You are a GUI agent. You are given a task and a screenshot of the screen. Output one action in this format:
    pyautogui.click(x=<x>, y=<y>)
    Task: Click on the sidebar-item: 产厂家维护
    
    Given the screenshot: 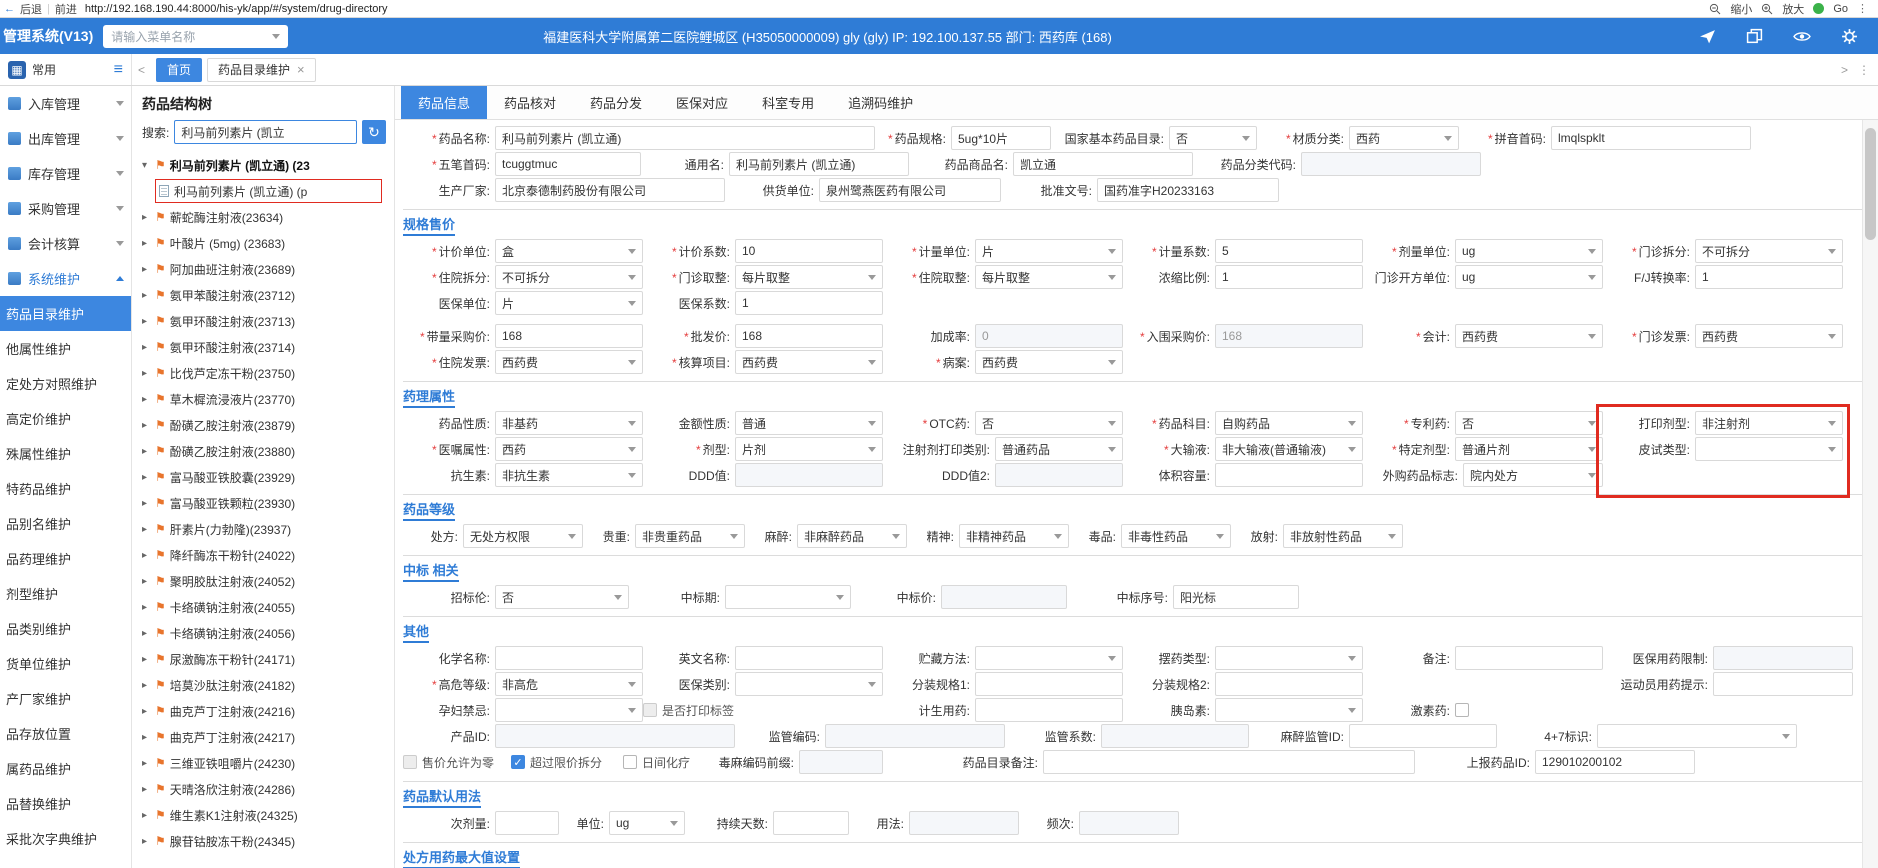 What is the action you would take?
    pyautogui.click(x=65, y=698)
    